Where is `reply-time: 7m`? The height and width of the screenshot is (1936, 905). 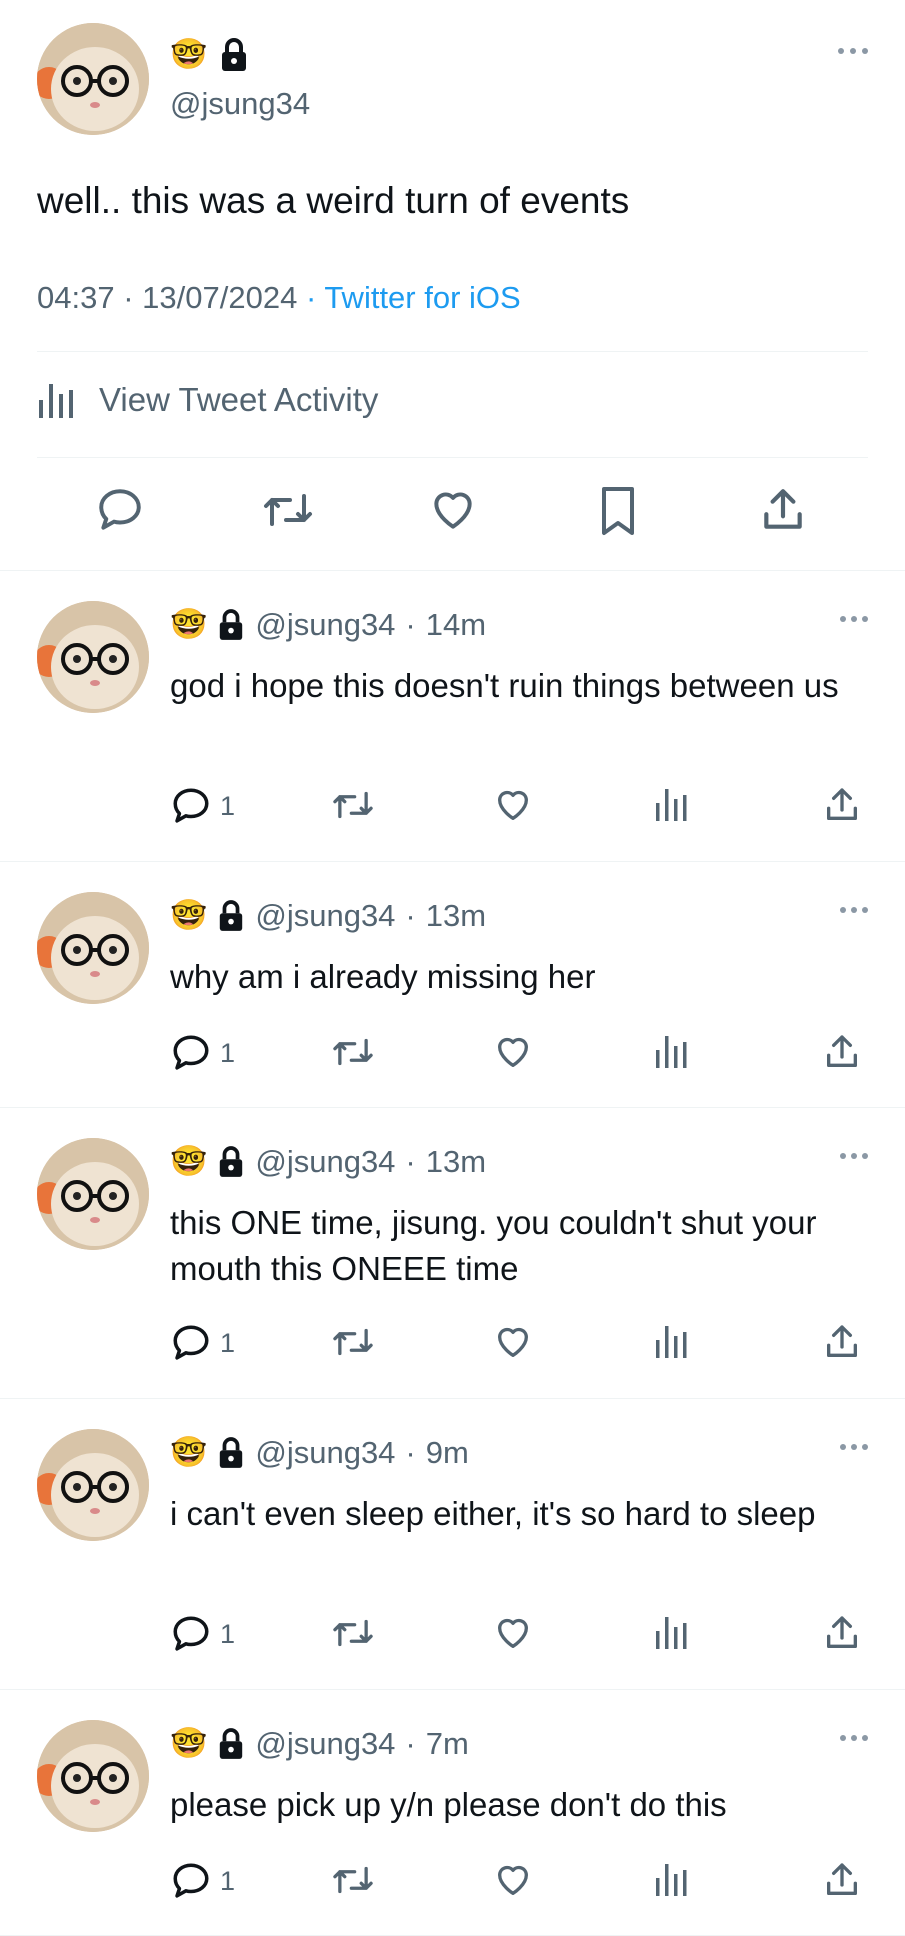 reply-time: 7m is located at coordinates (447, 1743).